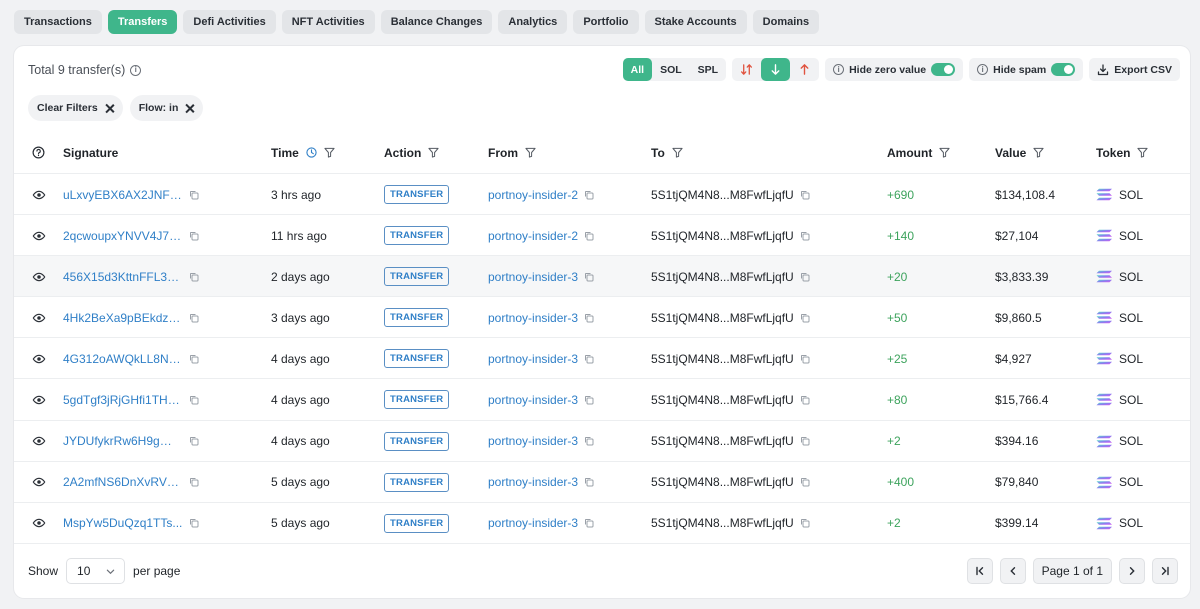  I want to click on tab-defi-activities: Defi Activities, so click(229, 22).